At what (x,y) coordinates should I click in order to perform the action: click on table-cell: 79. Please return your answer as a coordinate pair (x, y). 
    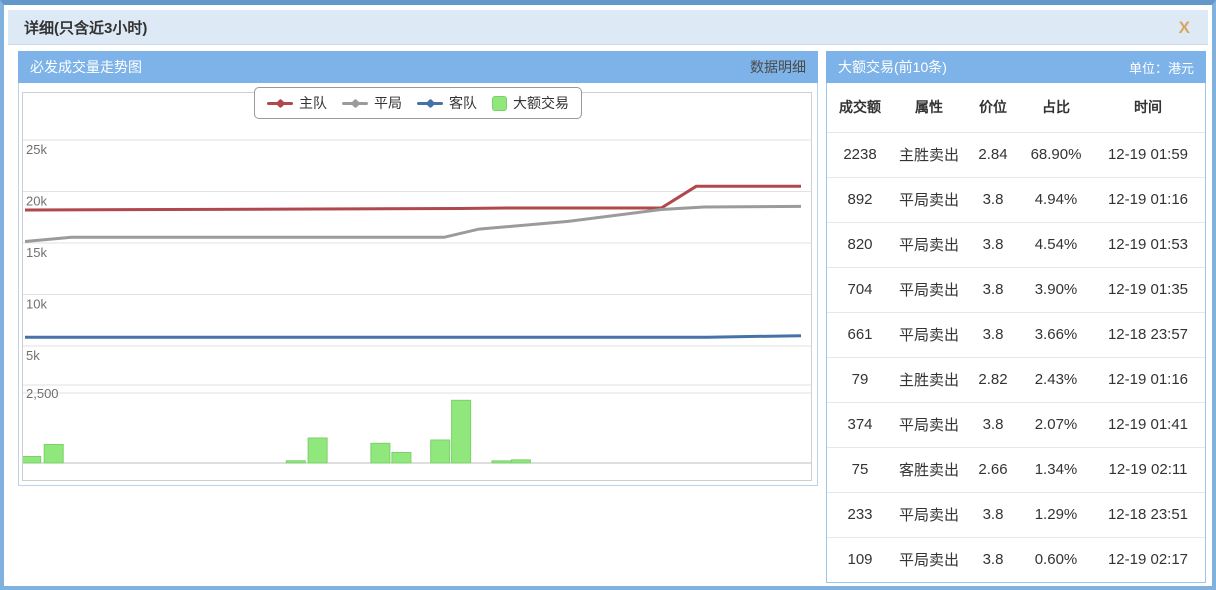
    Looking at the image, I should click on (860, 380).